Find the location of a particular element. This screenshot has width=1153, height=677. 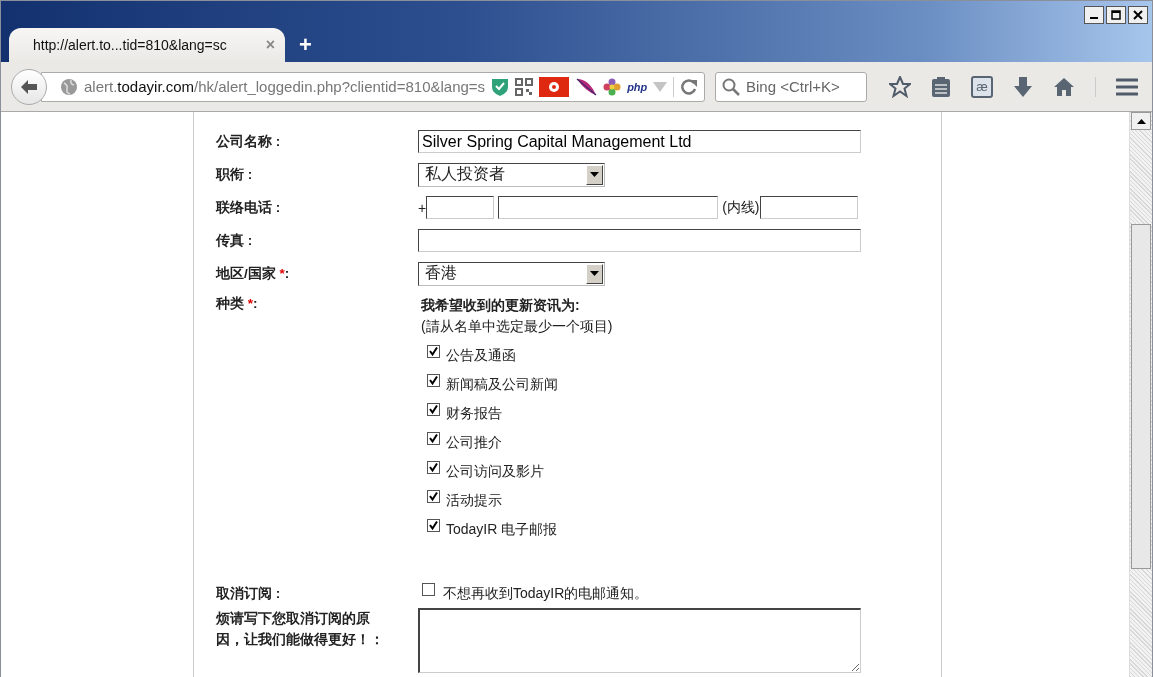

shield-icon is located at coordinates (500, 86).